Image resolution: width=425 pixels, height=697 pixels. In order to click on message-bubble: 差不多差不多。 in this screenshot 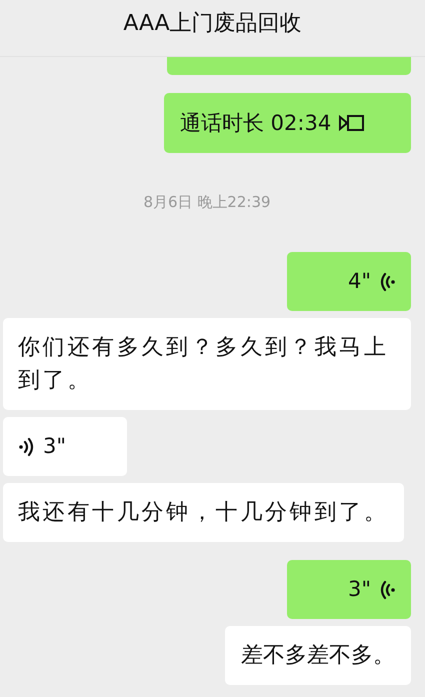, I will do `click(318, 655)`.